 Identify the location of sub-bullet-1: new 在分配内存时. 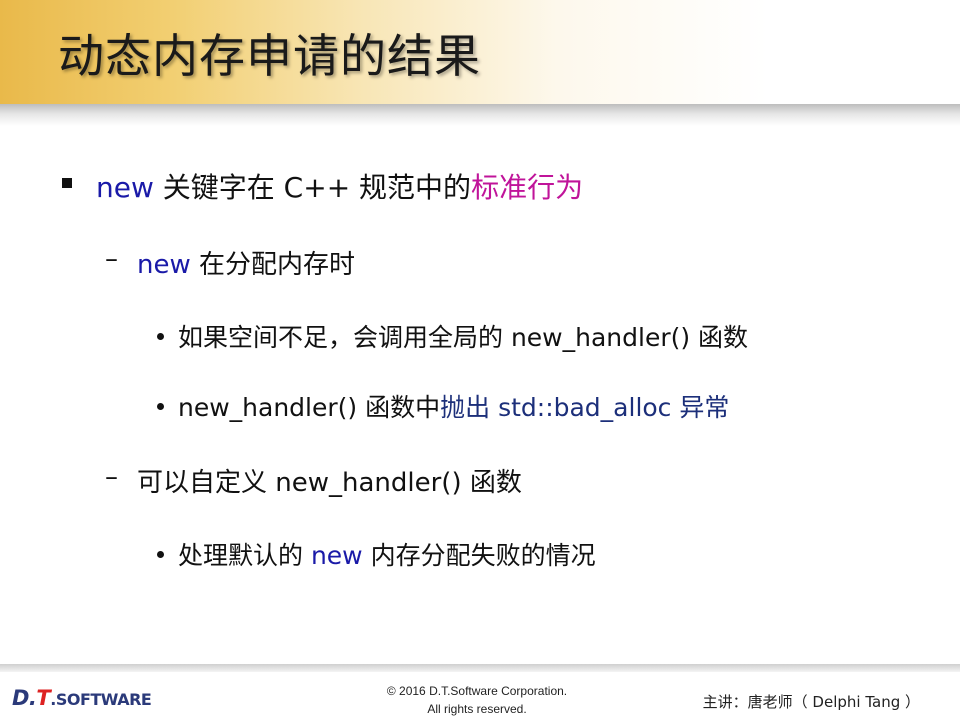
(246, 262).